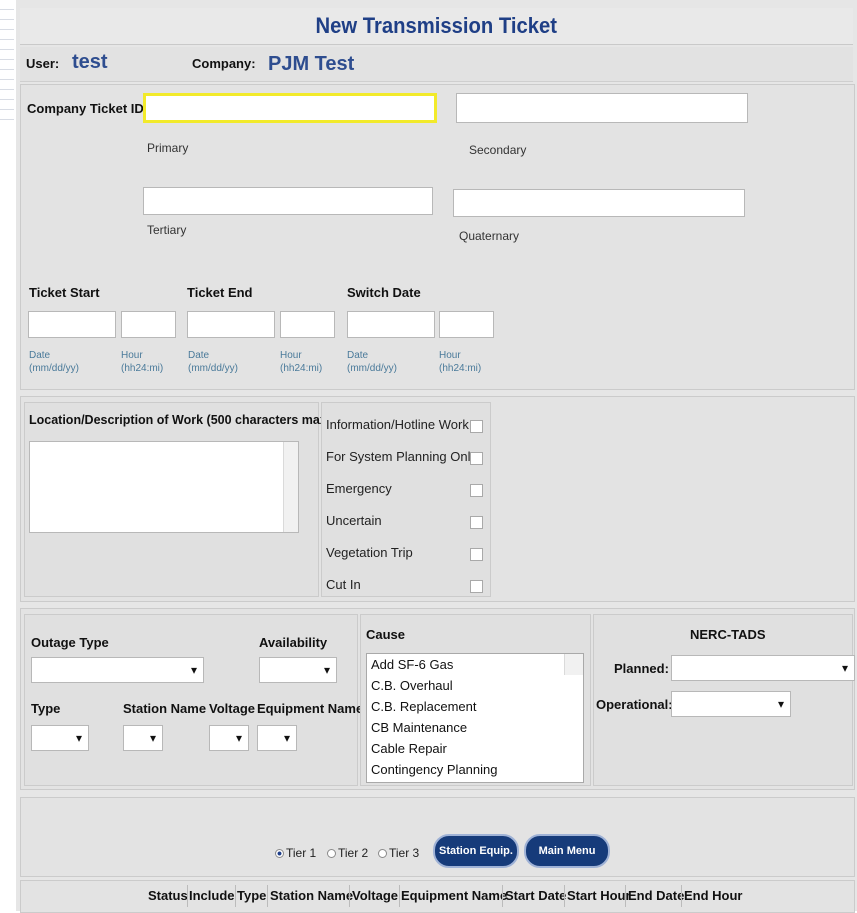  Describe the element at coordinates (567, 851) in the screenshot. I see `main-menu-button: Main Menu` at that location.